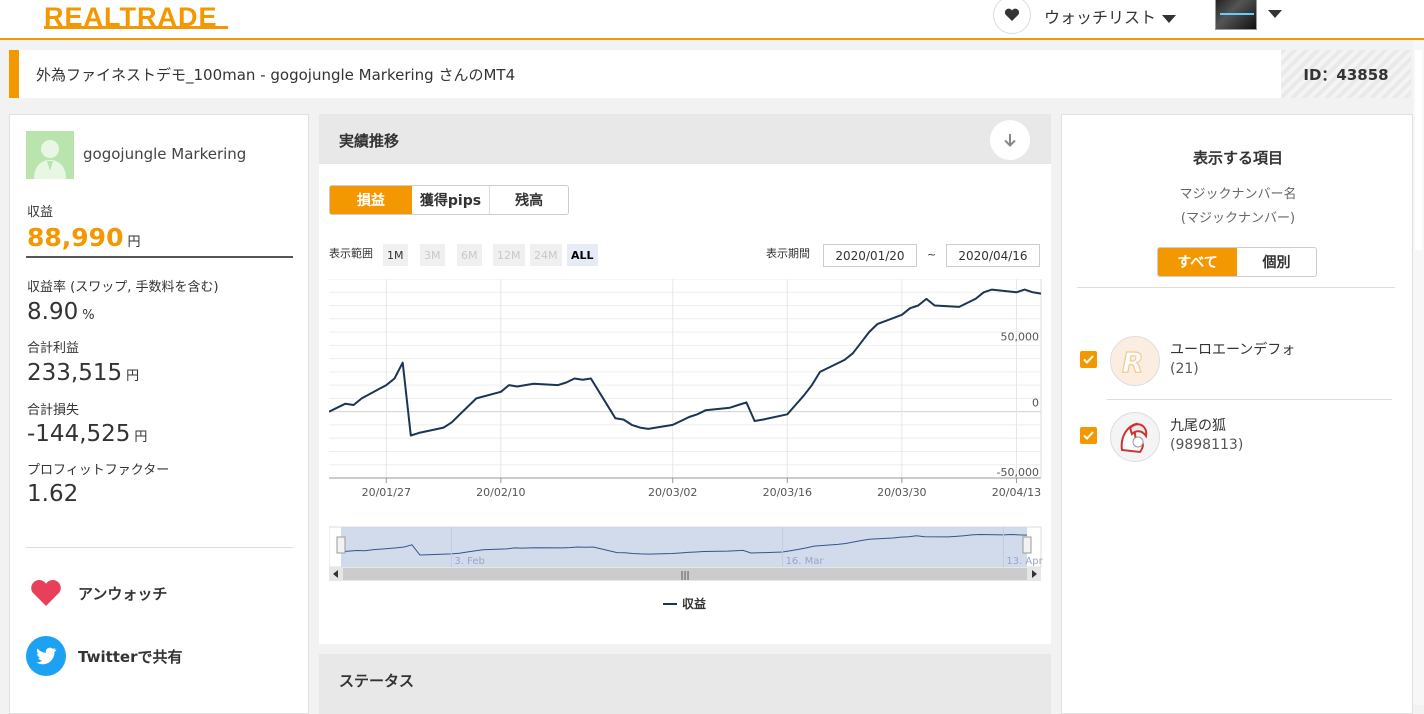 The image size is (1424, 714). Describe the element at coordinates (1169, 18) in the screenshot. I see `chevron-down-icon` at that location.